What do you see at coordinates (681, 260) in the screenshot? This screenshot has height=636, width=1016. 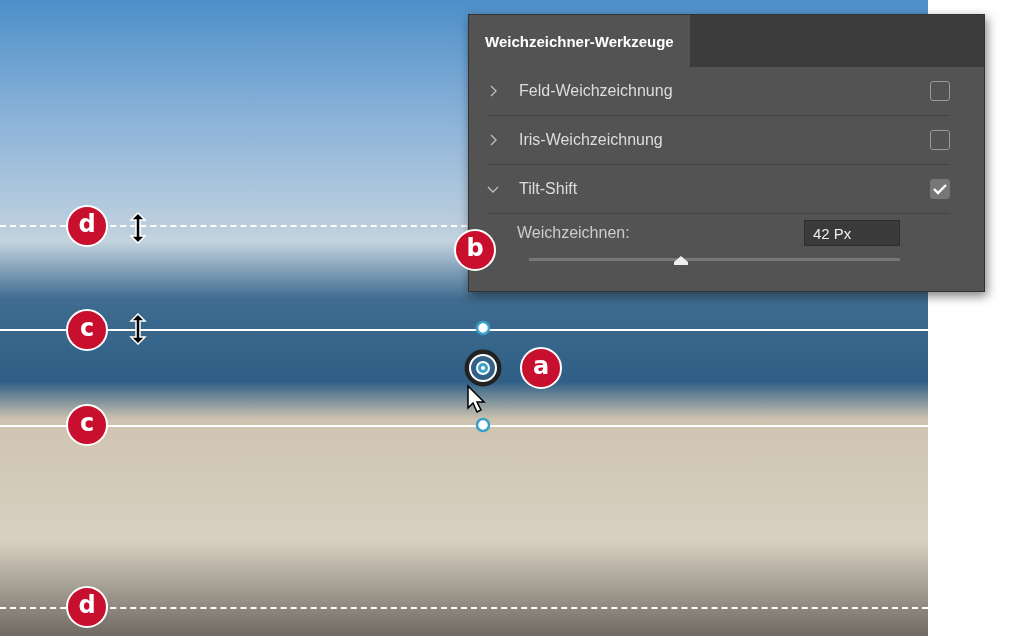 I see `slider-thumb` at bounding box center [681, 260].